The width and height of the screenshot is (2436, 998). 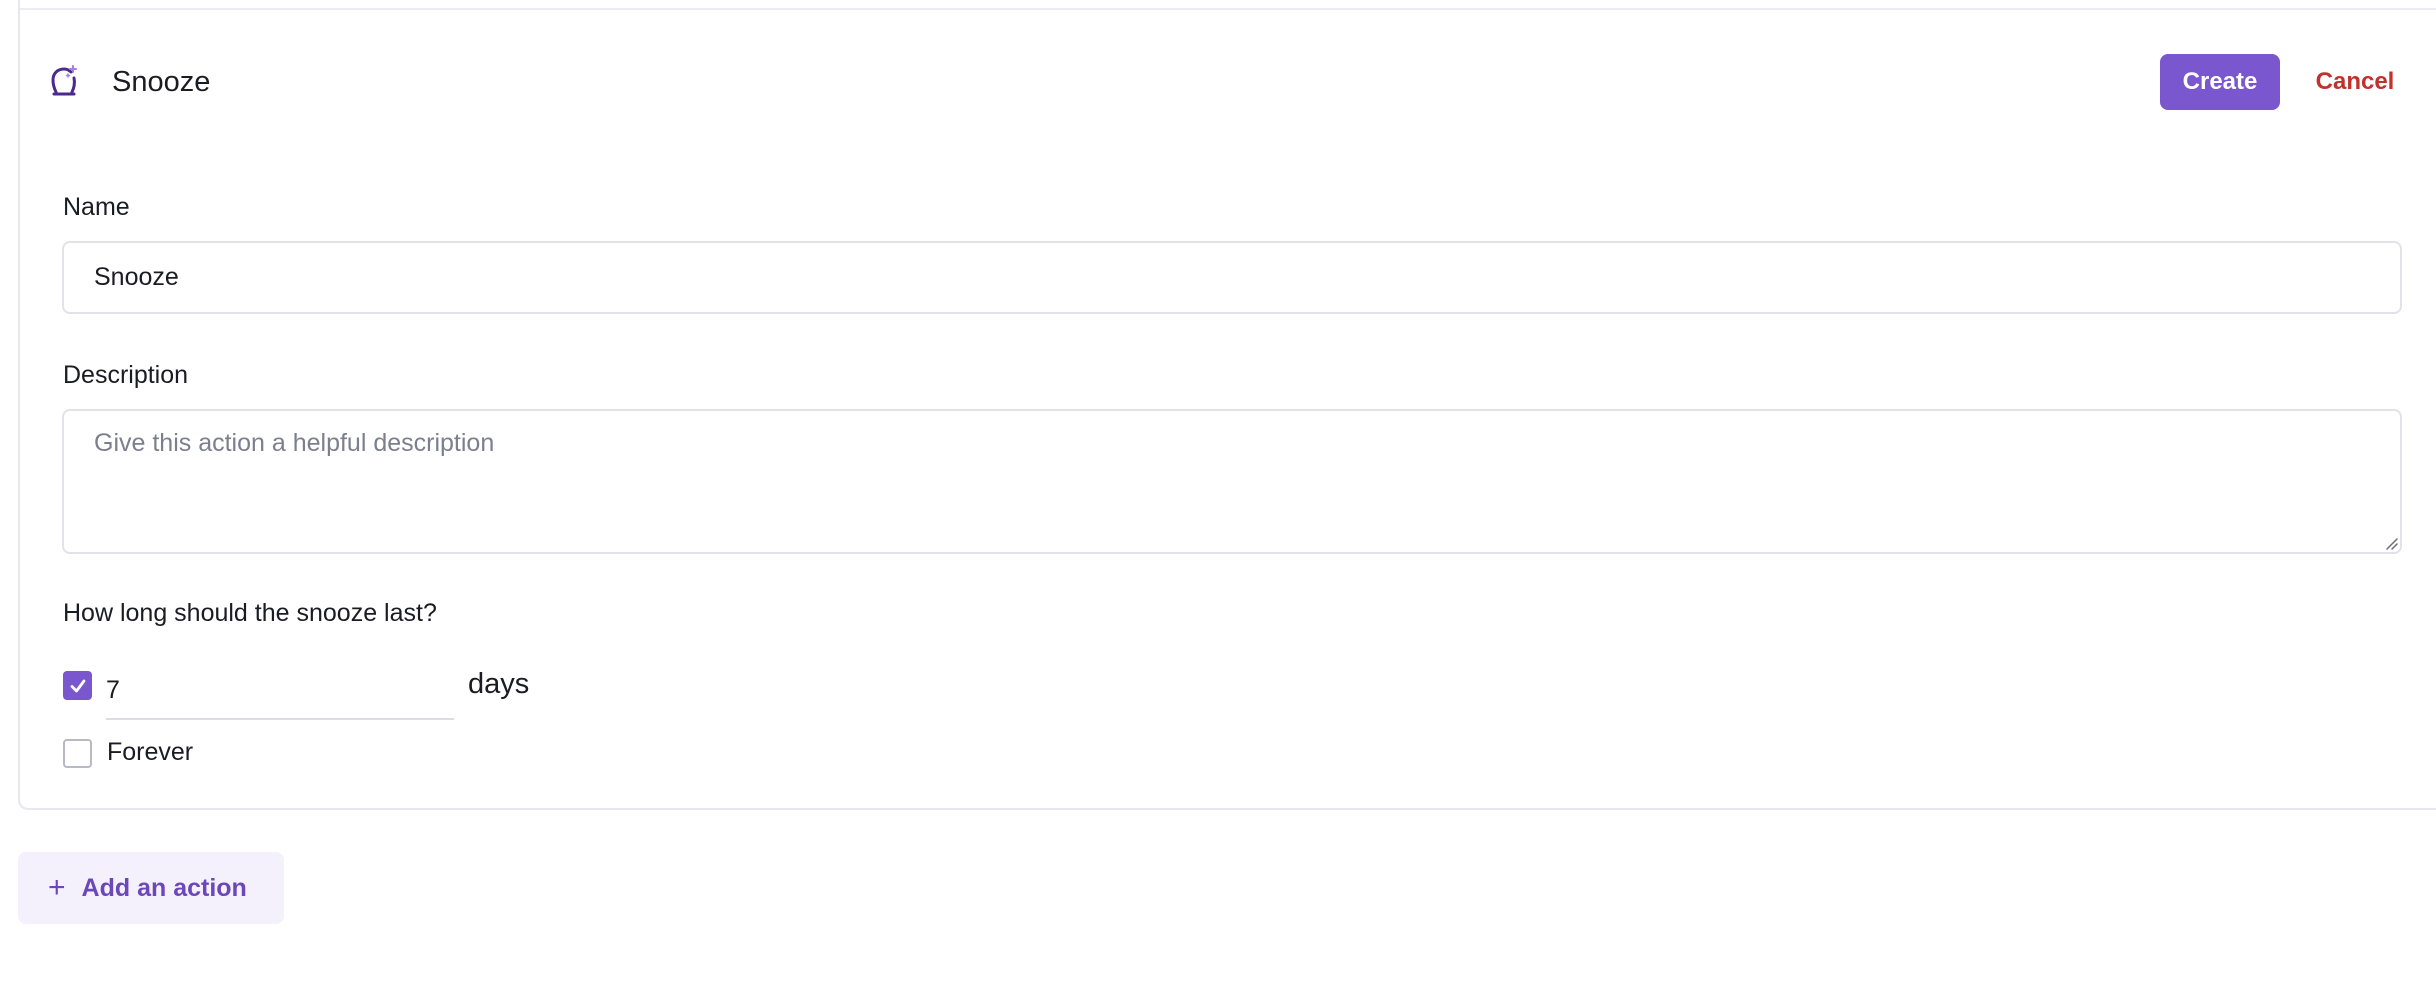 I want to click on duration-checkbox, so click(x=77, y=685).